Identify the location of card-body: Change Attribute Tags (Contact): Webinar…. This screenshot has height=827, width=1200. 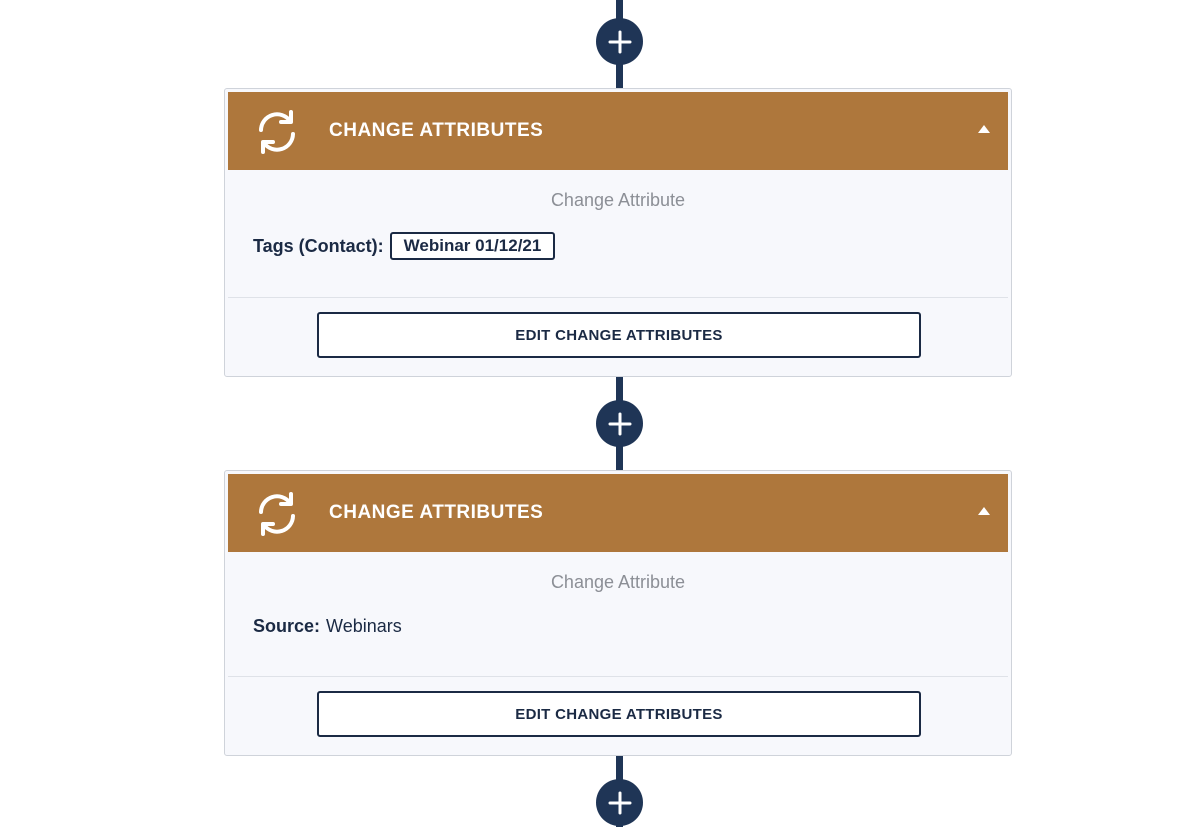
(618, 234).